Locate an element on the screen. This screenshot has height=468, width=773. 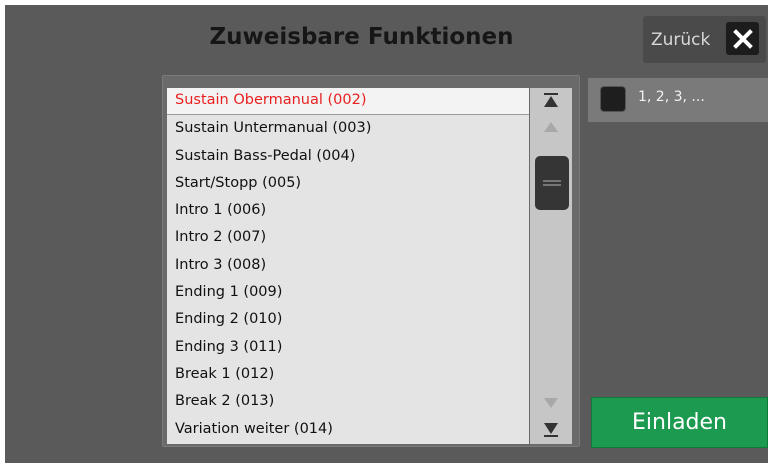
list-item: Ending 3 (011) is located at coordinates (348, 347).